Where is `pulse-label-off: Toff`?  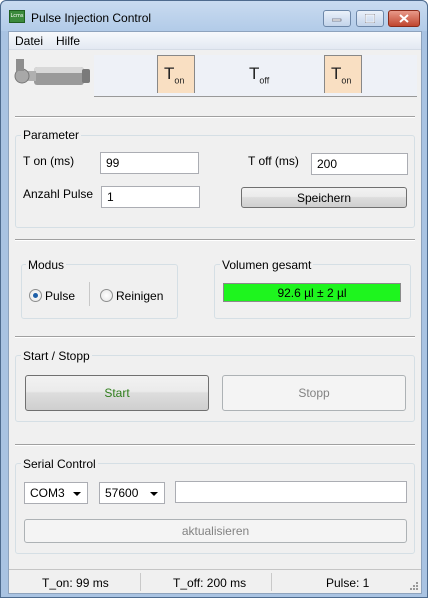 pulse-label-off: Toff is located at coordinates (259, 75).